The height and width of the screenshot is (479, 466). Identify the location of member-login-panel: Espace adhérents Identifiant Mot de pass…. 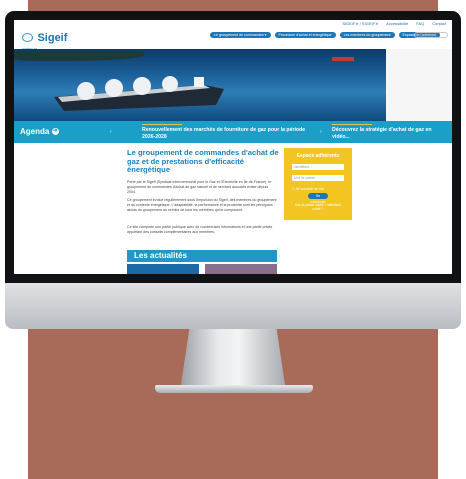
(318, 184).